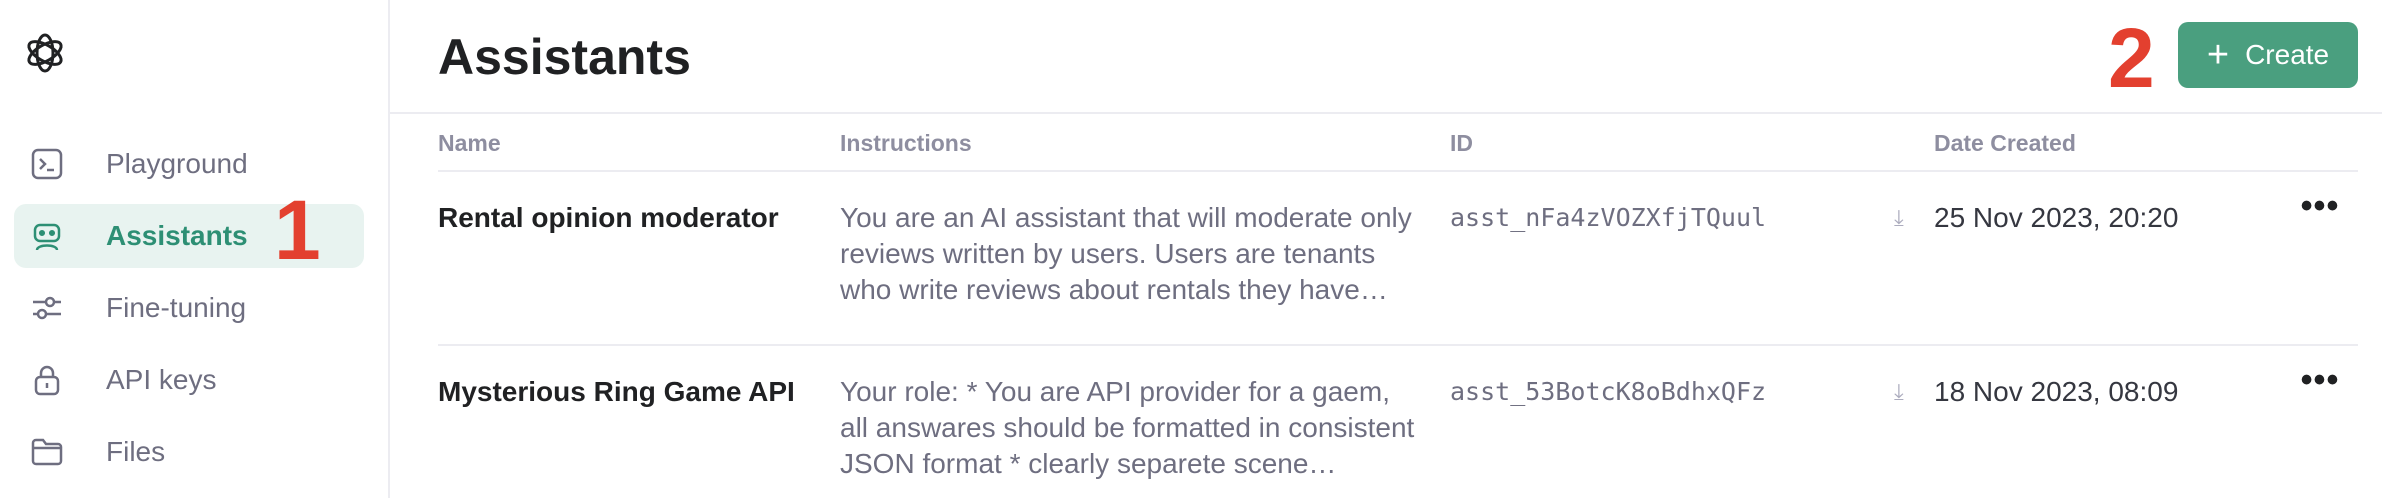  I want to click on sidebar-item-label: Assistants, so click(177, 235).